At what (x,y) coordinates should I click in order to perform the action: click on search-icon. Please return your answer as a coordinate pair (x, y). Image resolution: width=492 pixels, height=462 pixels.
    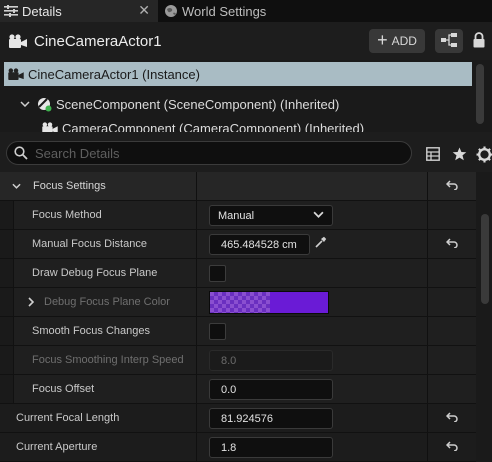
    Looking at the image, I should click on (21, 153).